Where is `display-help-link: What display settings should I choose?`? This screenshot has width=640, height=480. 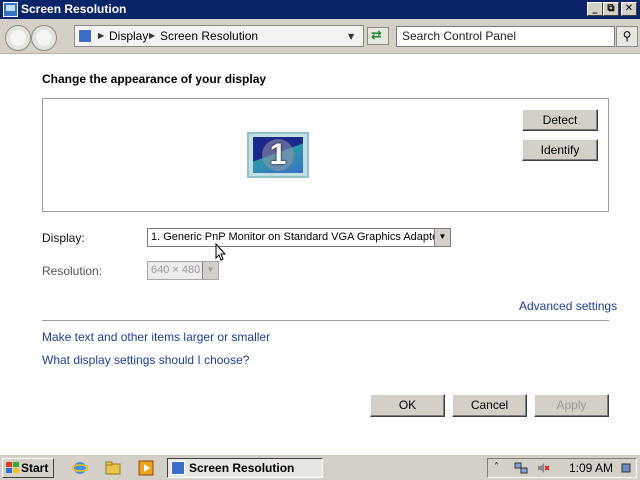
display-help-link: What display settings should I choose? is located at coordinates (145, 360).